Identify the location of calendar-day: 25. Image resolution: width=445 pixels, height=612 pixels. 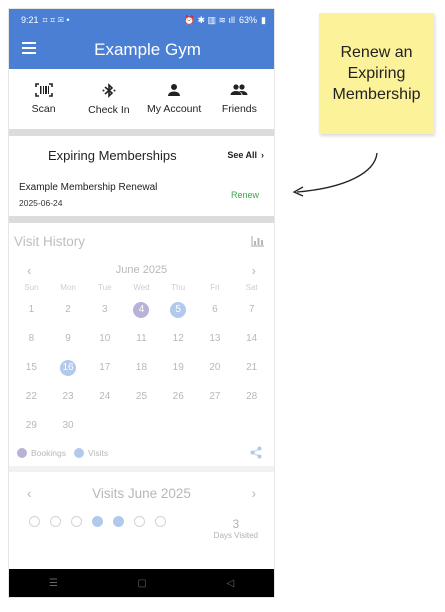
(141, 396).